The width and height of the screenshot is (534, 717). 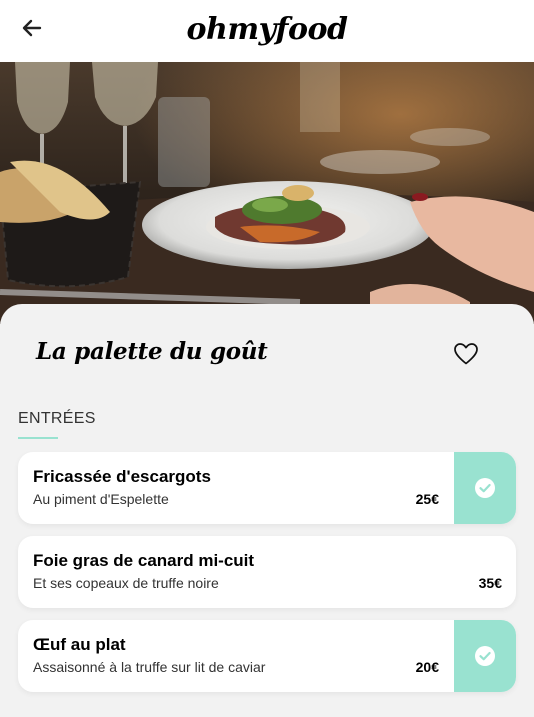 I want to click on menu-item-name: Fricassée d'escargots, so click(x=122, y=476).